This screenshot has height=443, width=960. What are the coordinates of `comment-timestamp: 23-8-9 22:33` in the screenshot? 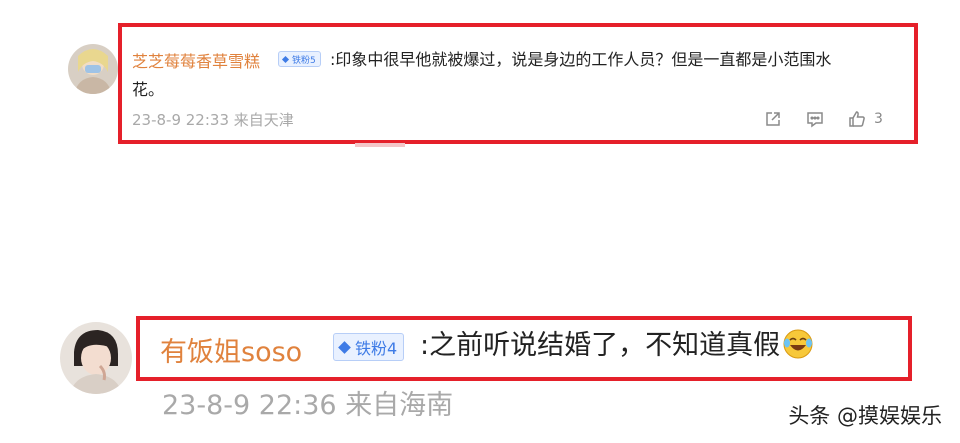 It's located at (180, 120).